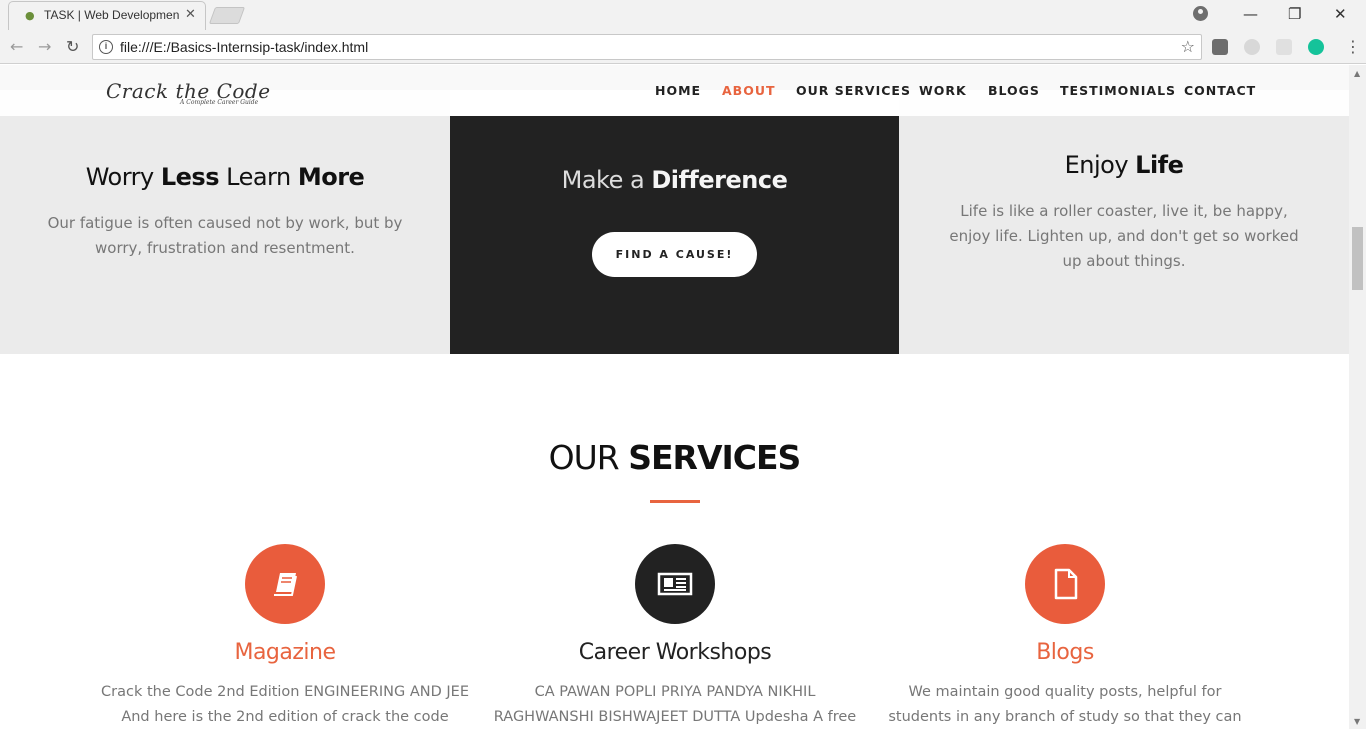  I want to click on restore-icon: ❐, so click(1294, 14).